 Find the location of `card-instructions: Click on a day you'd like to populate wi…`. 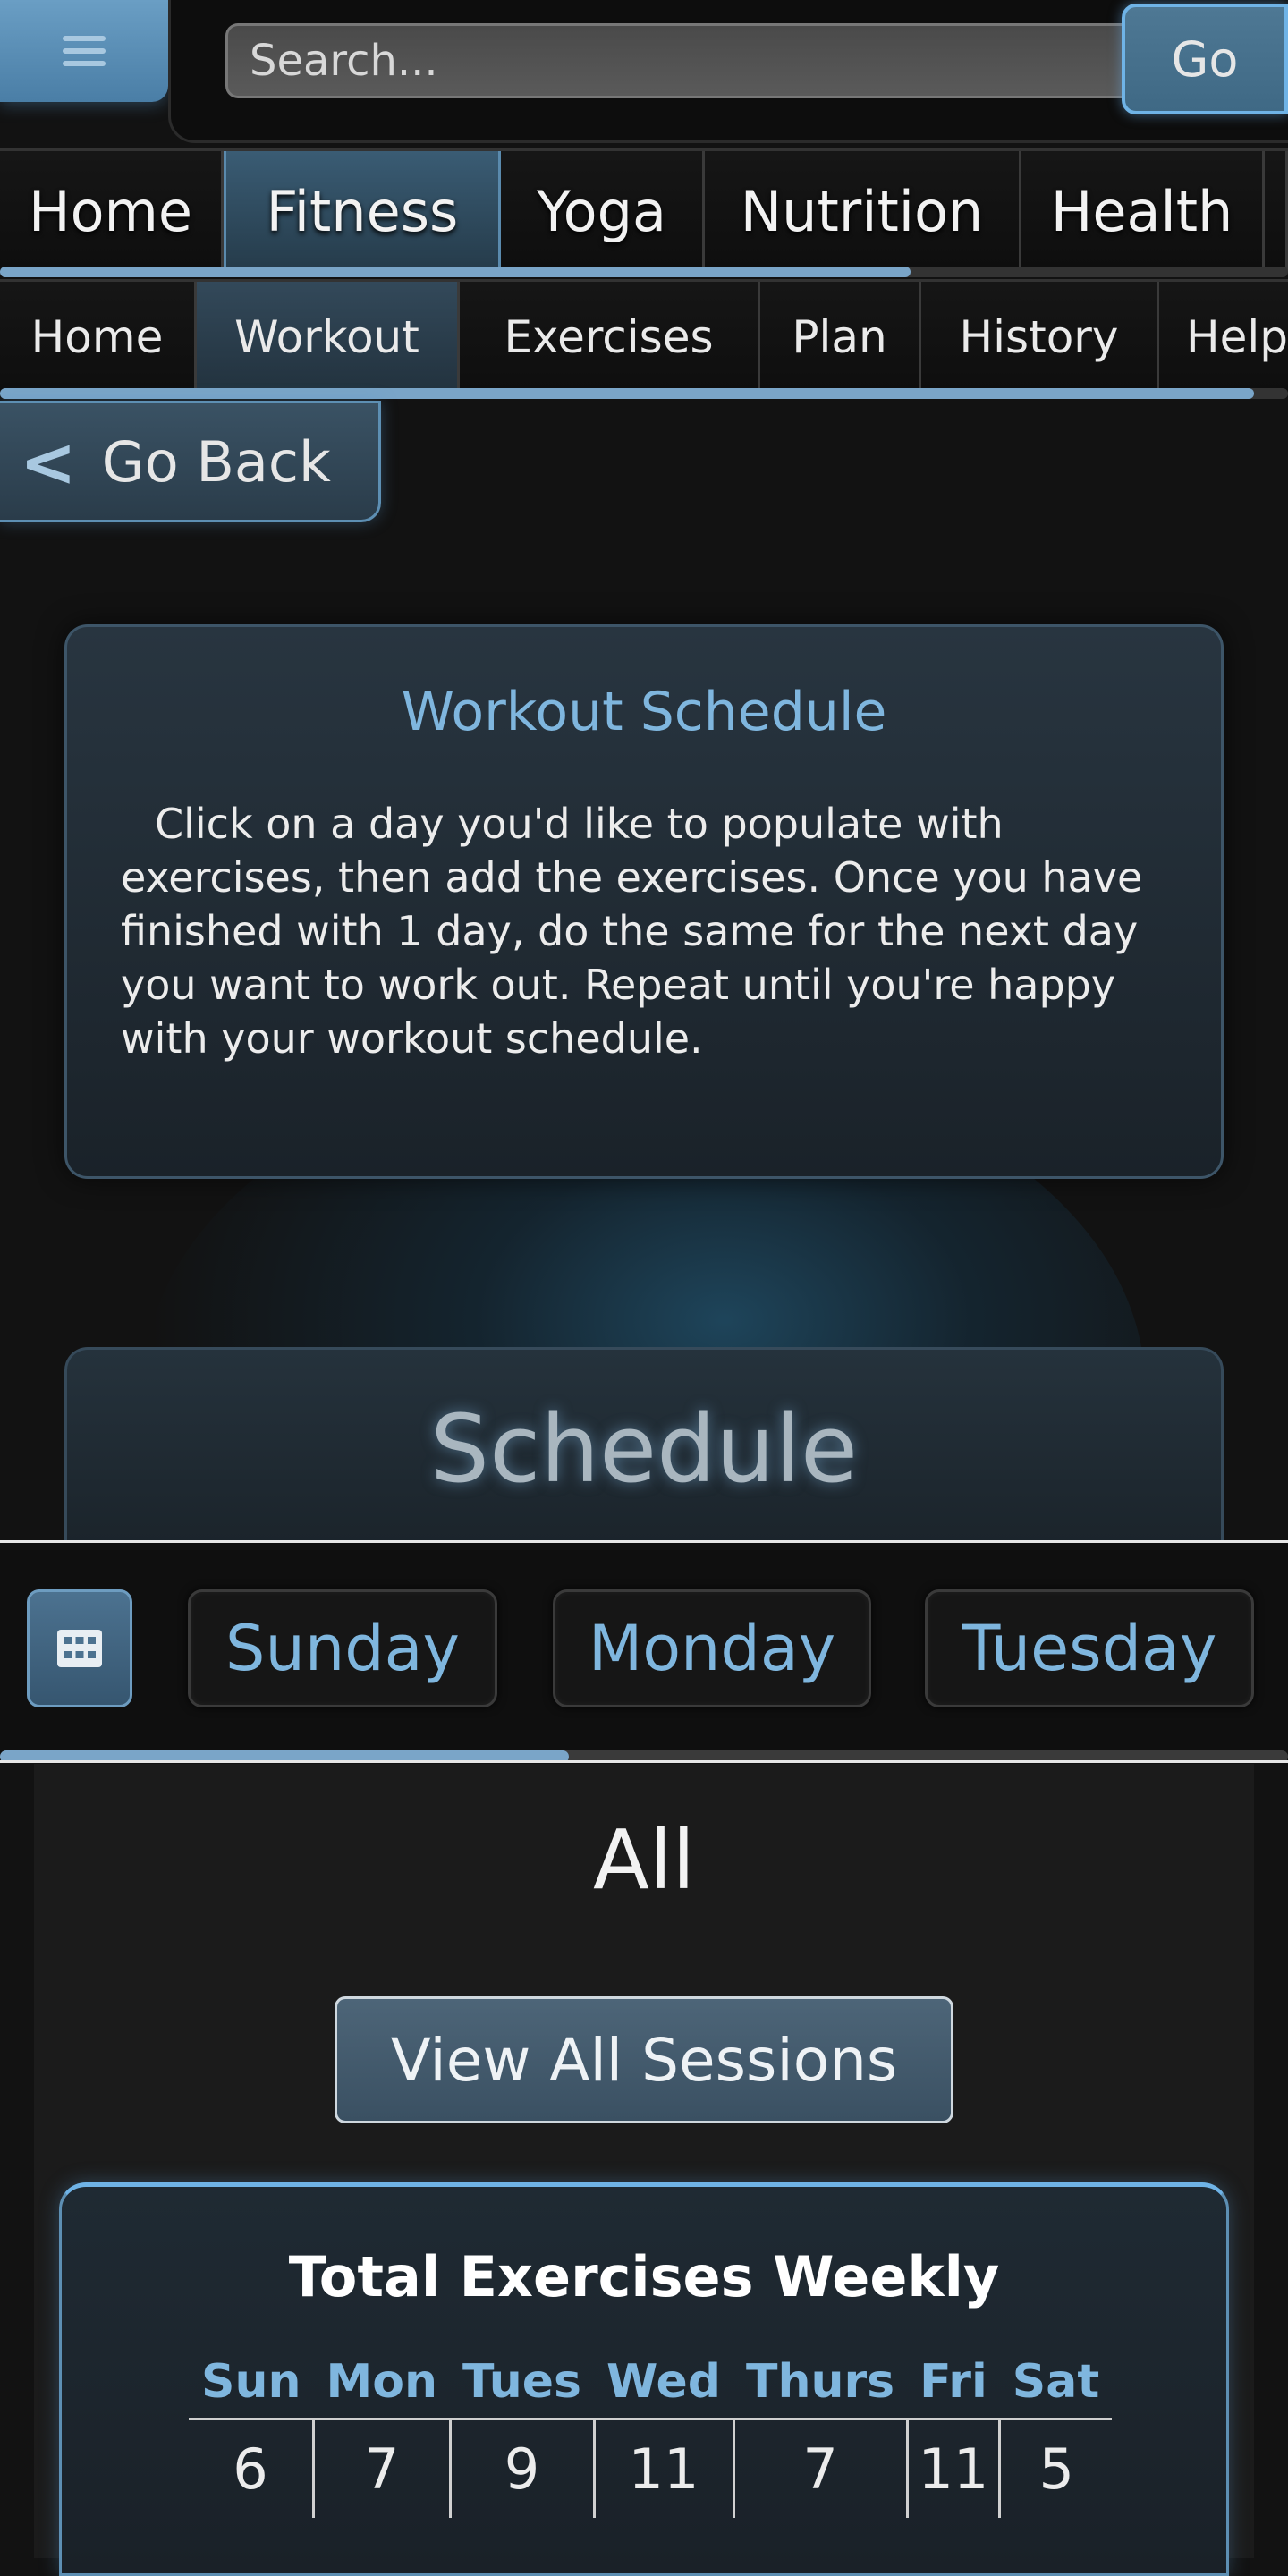

card-instructions: Click on a day you'd like to populate wi… is located at coordinates (632, 931).